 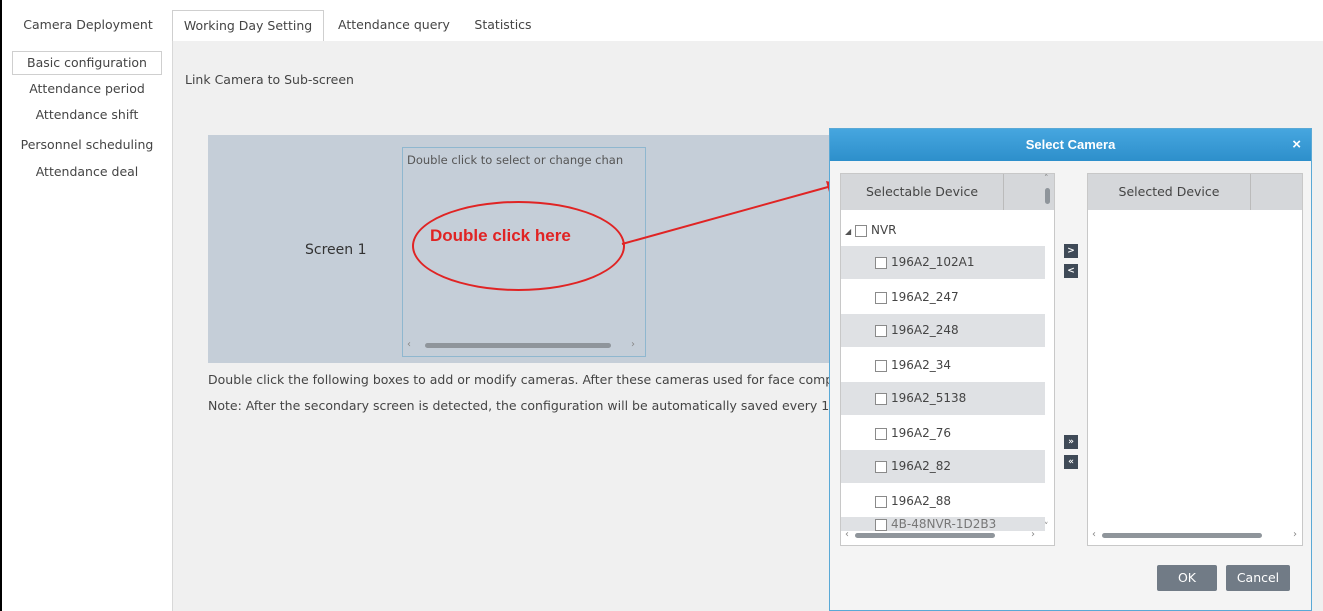 I want to click on device-label: 196A2_248, so click(x=925, y=330).